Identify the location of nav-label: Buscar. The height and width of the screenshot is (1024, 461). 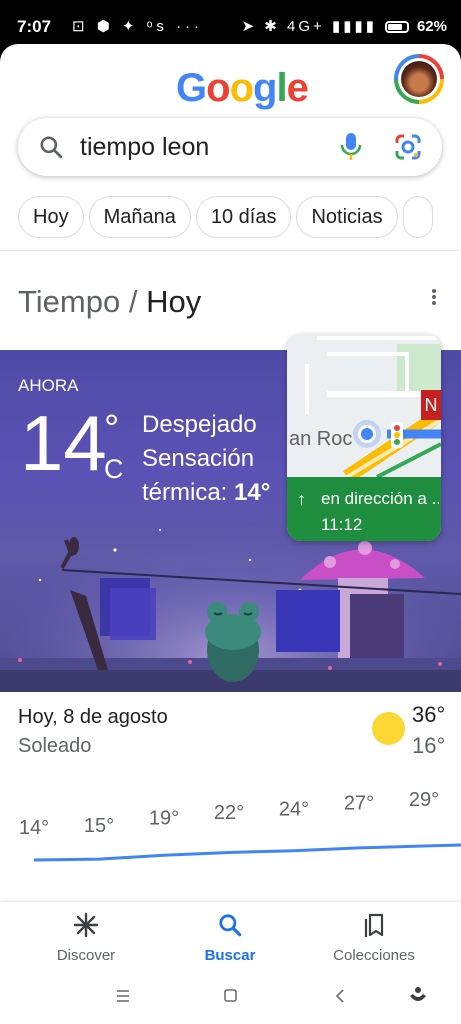
(230, 955).